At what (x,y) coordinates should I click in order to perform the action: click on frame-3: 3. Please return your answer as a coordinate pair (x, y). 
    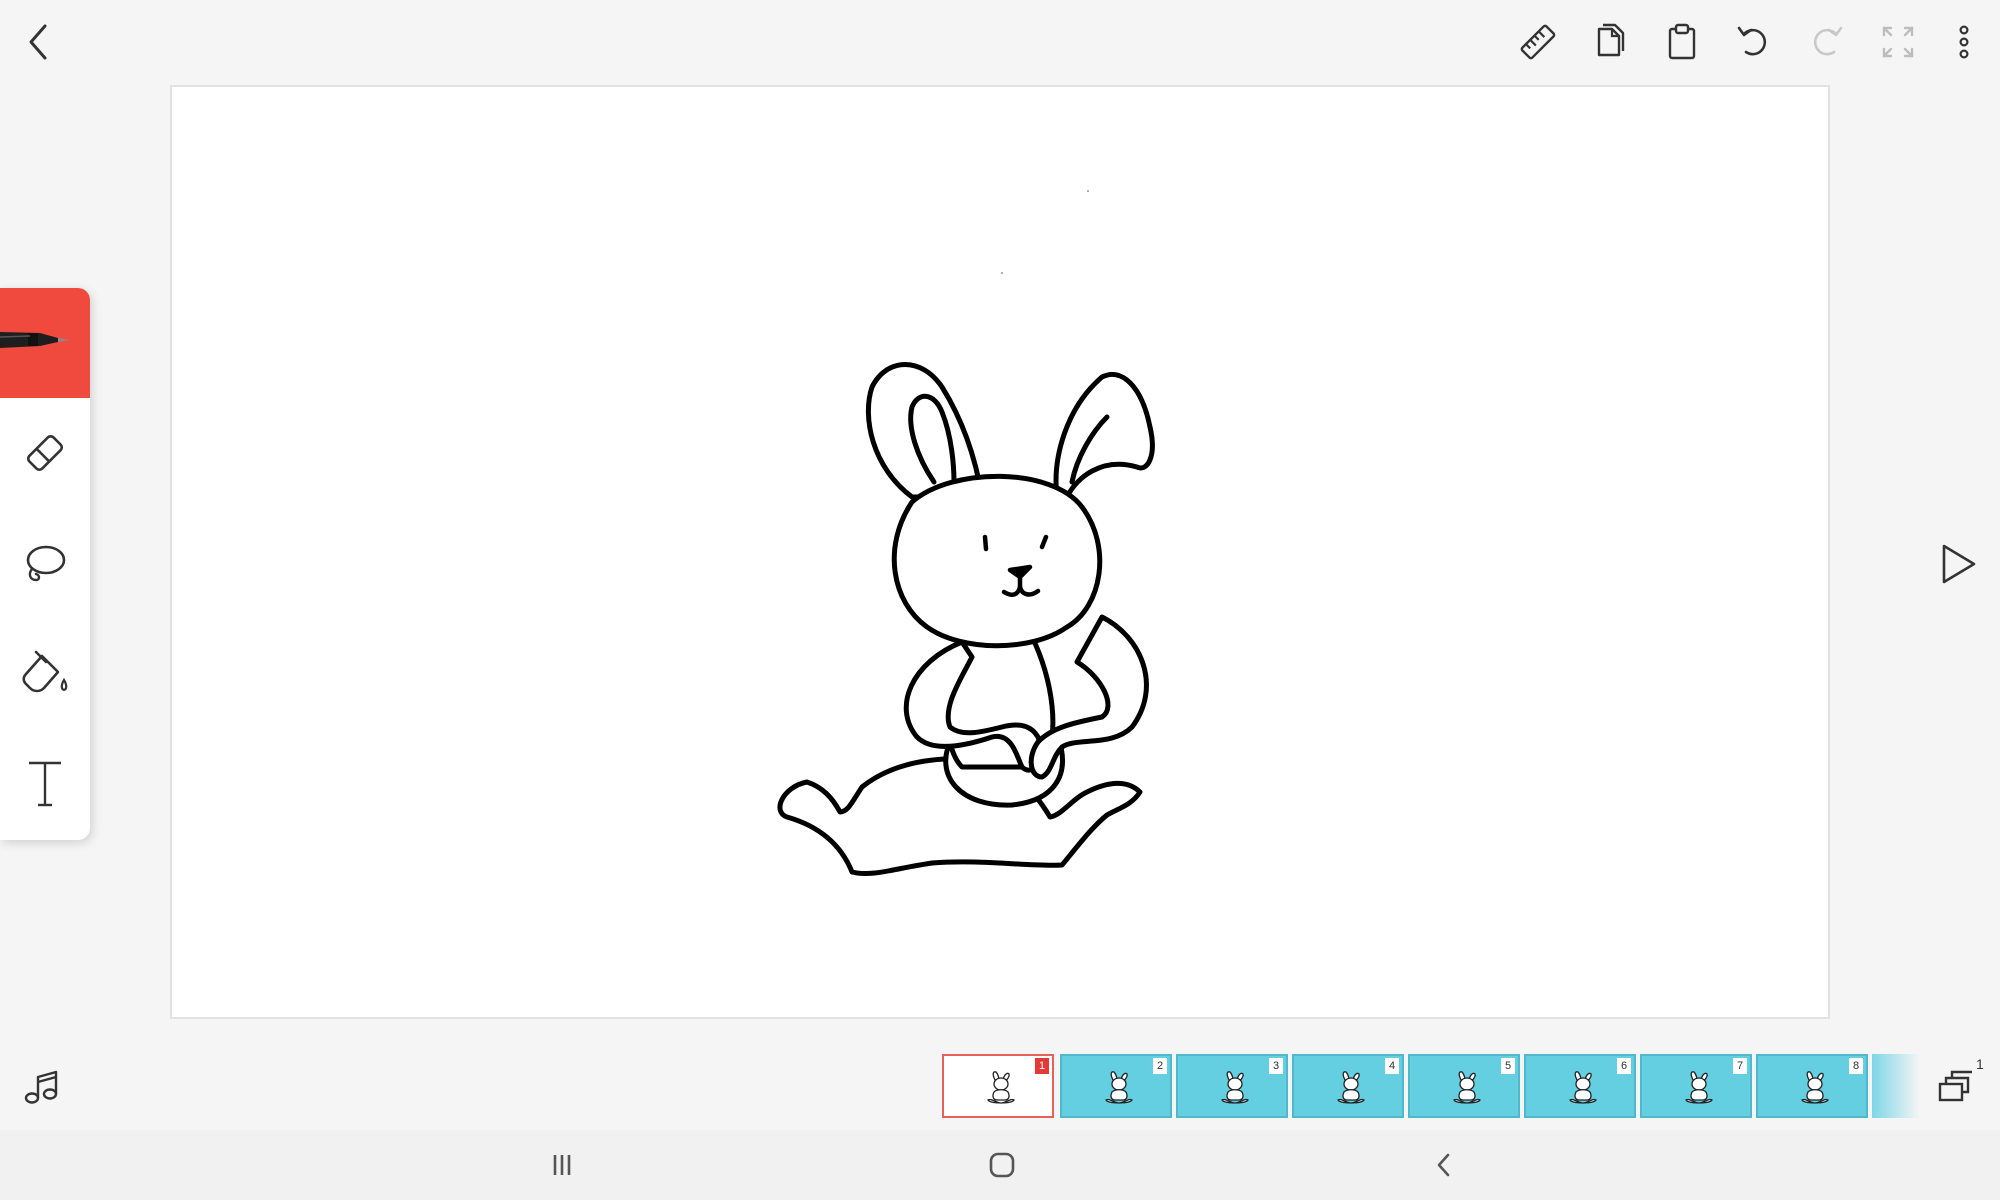
    Looking at the image, I should click on (1232, 1086).